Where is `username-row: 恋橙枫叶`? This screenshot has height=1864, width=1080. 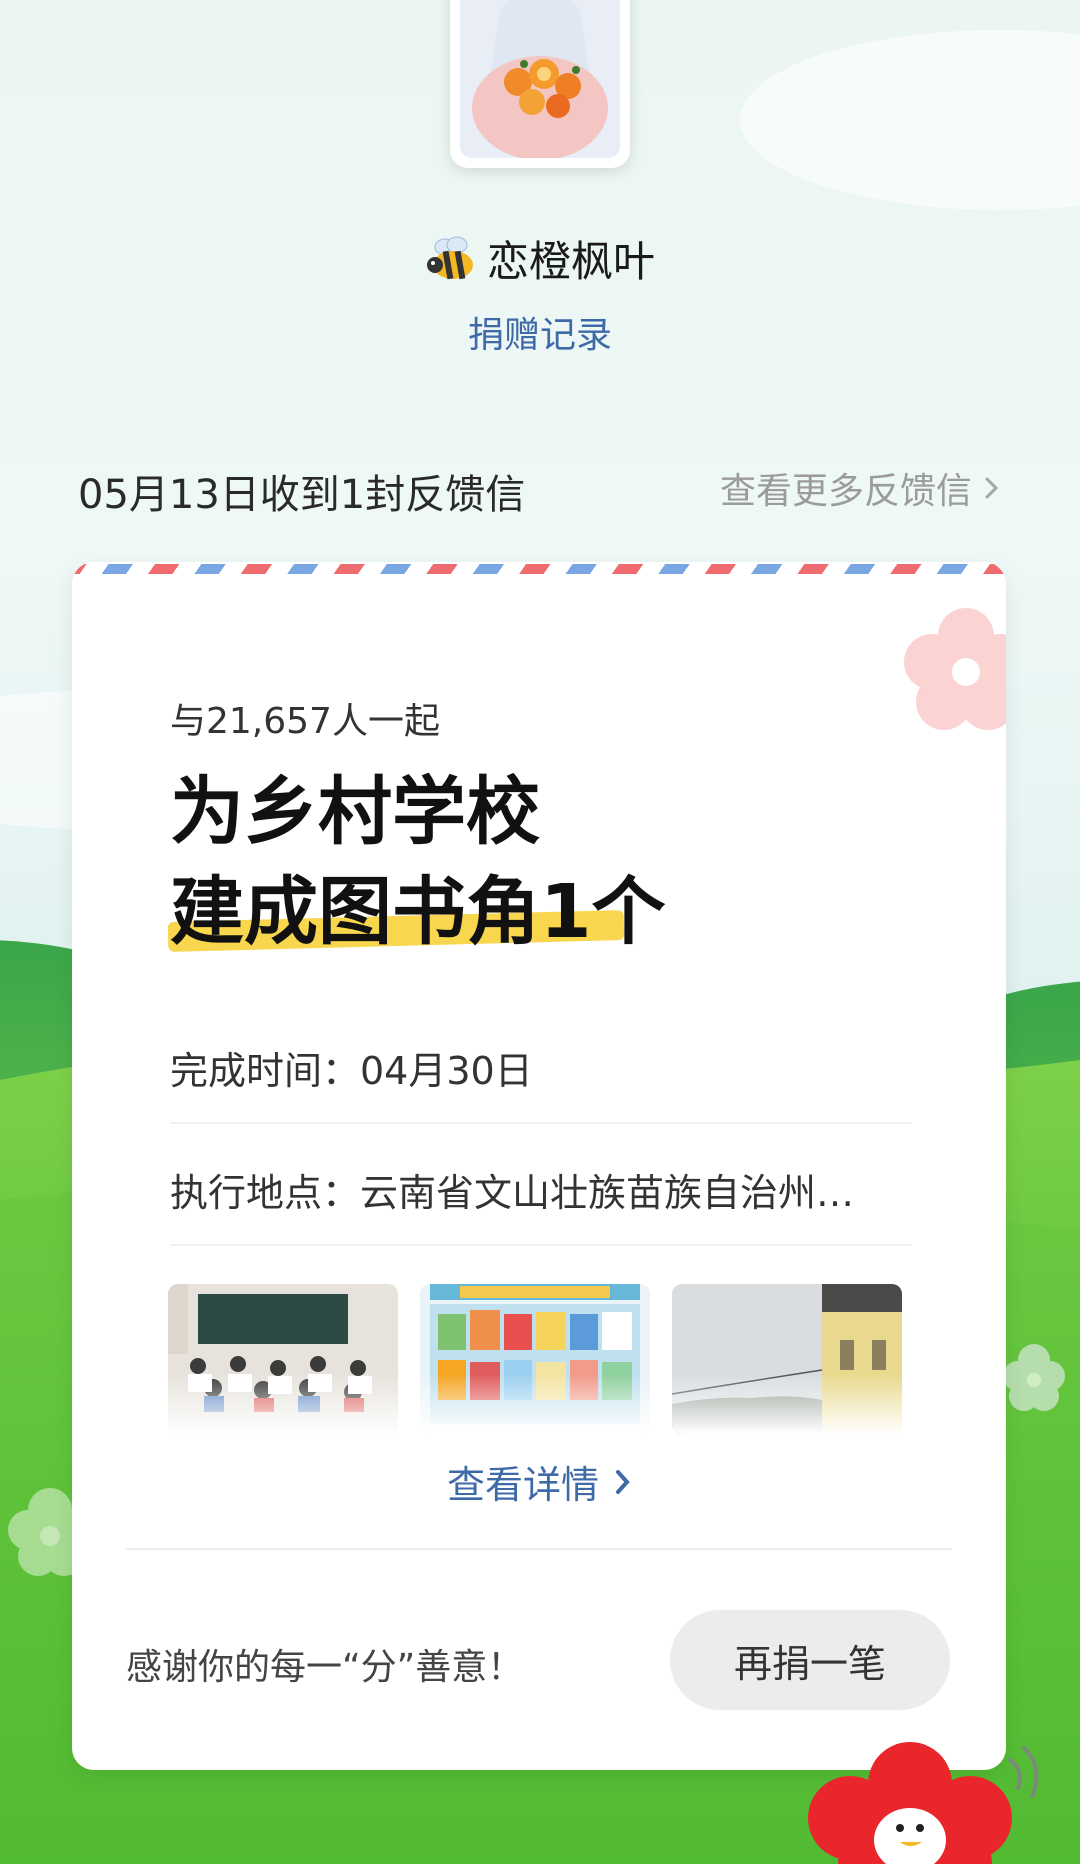 username-row: 恋橙枫叶 is located at coordinates (540, 258).